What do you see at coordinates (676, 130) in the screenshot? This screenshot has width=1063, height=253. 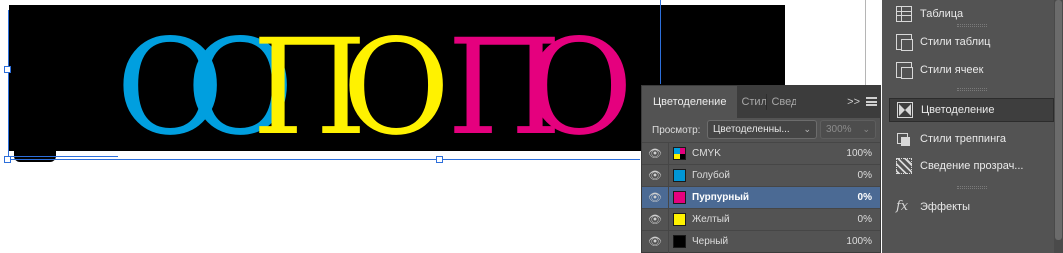 I see `view-label: Просмотр:` at bounding box center [676, 130].